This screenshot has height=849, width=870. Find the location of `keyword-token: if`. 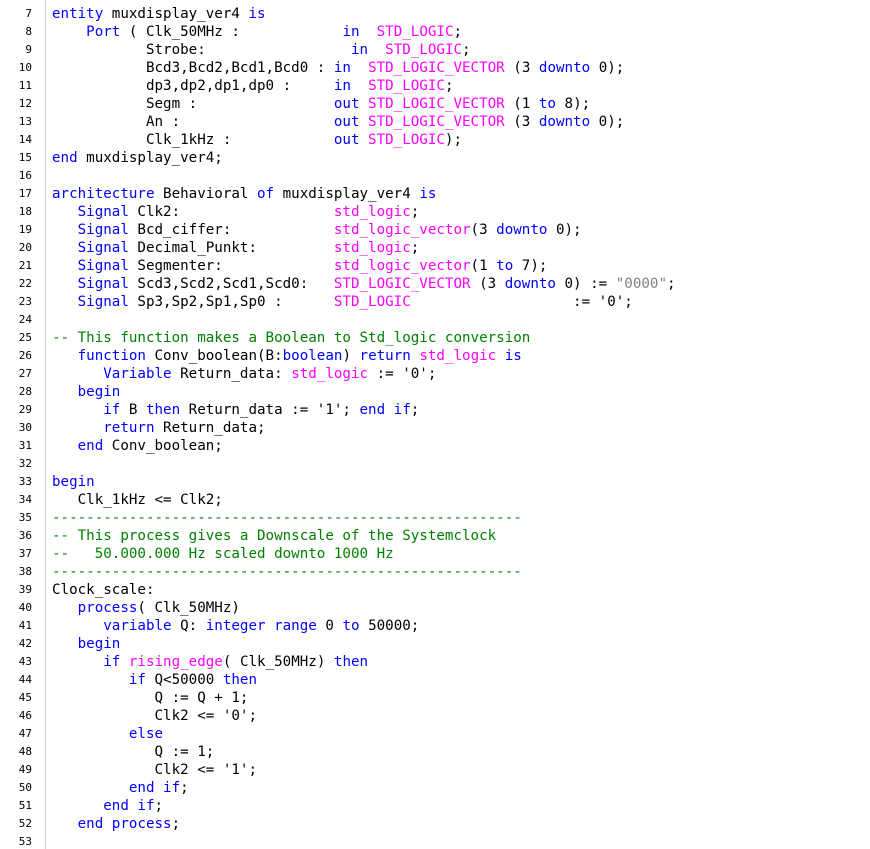

keyword-token: if is located at coordinates (112, 410).